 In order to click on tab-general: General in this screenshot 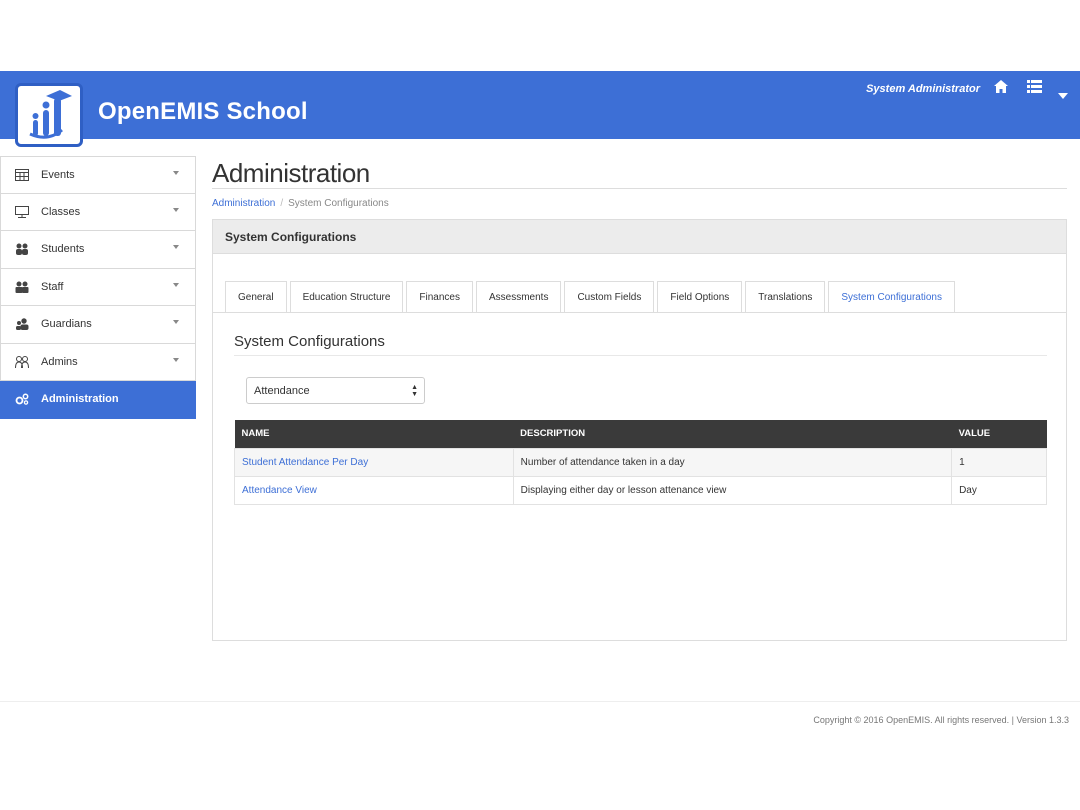, I will do `click(256, 297)`.